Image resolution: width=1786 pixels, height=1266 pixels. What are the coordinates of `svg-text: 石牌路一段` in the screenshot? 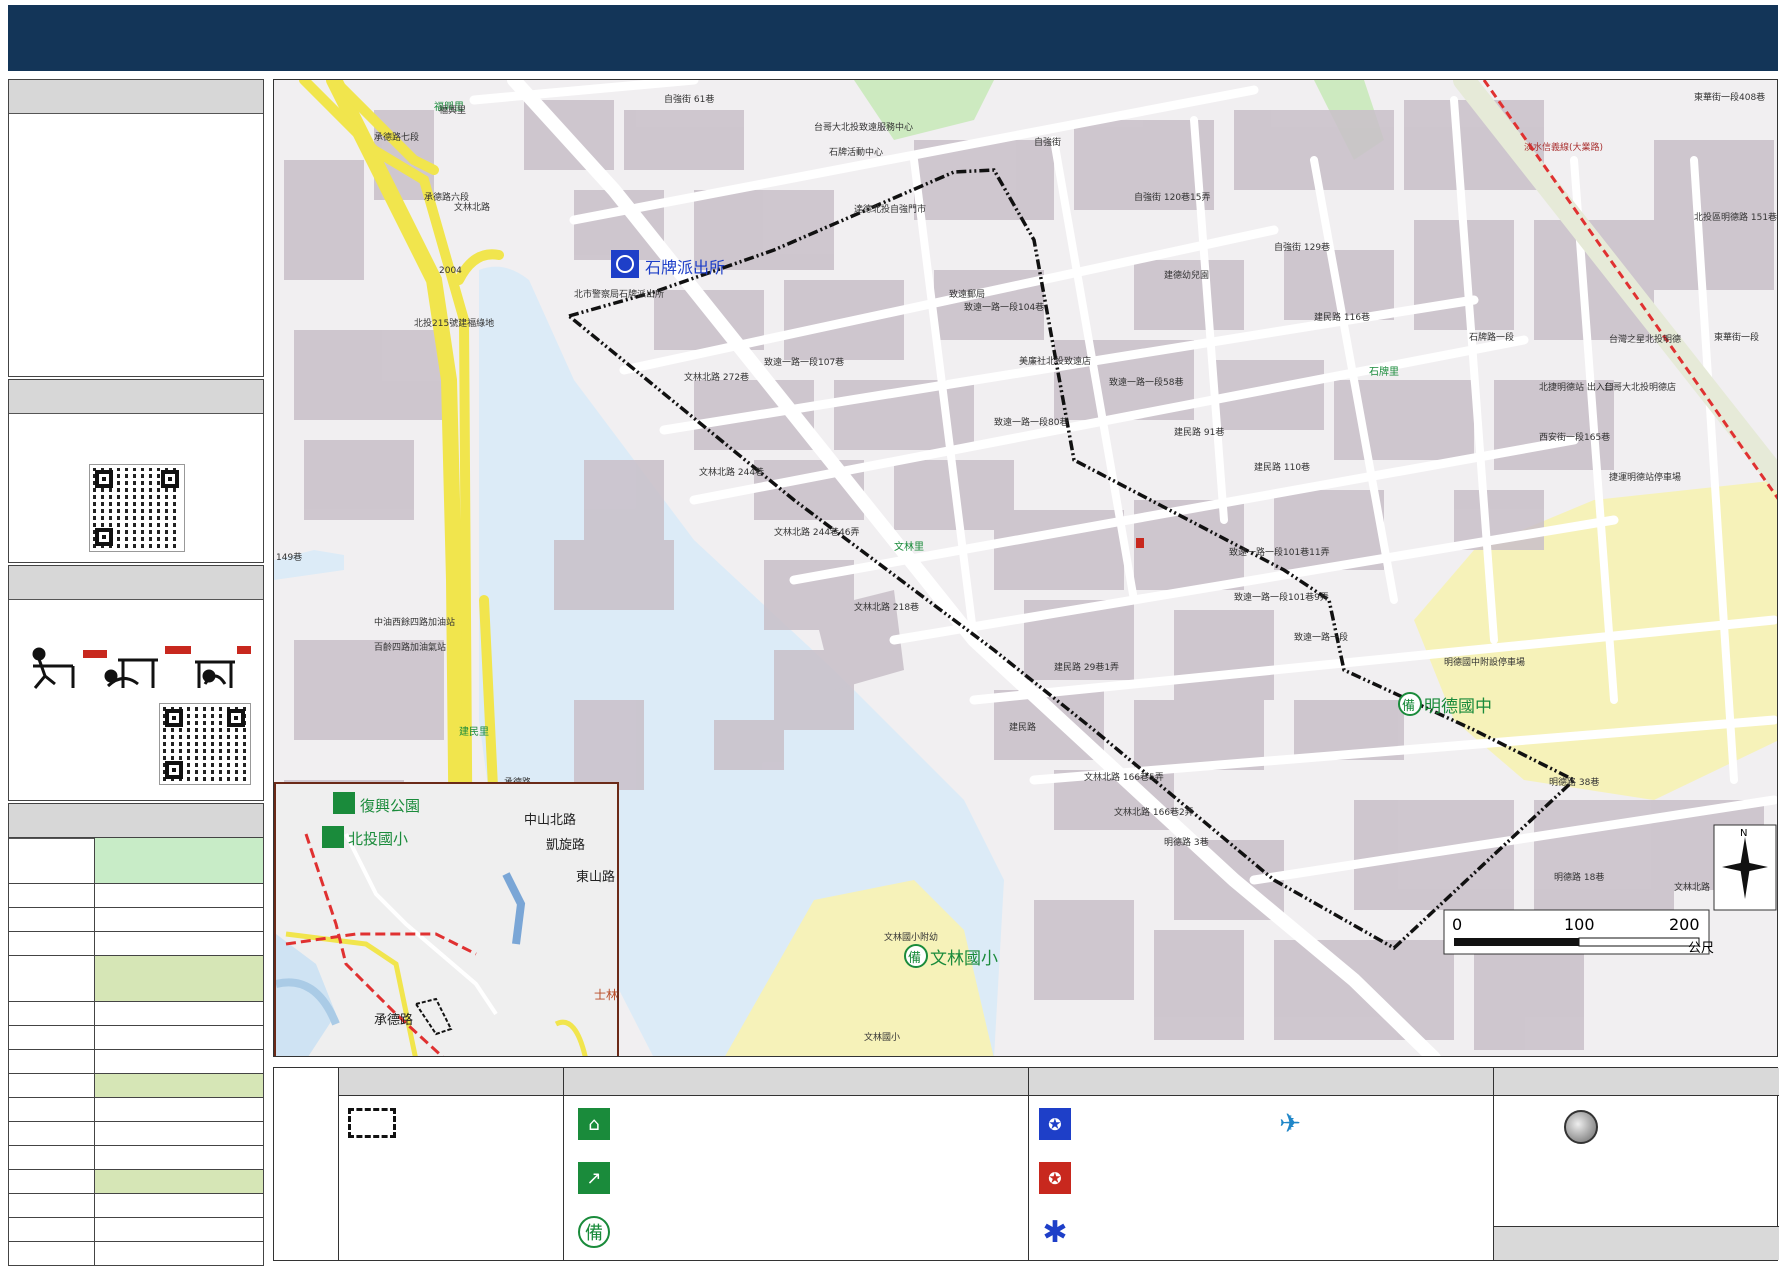 It's located at (1491, 337).